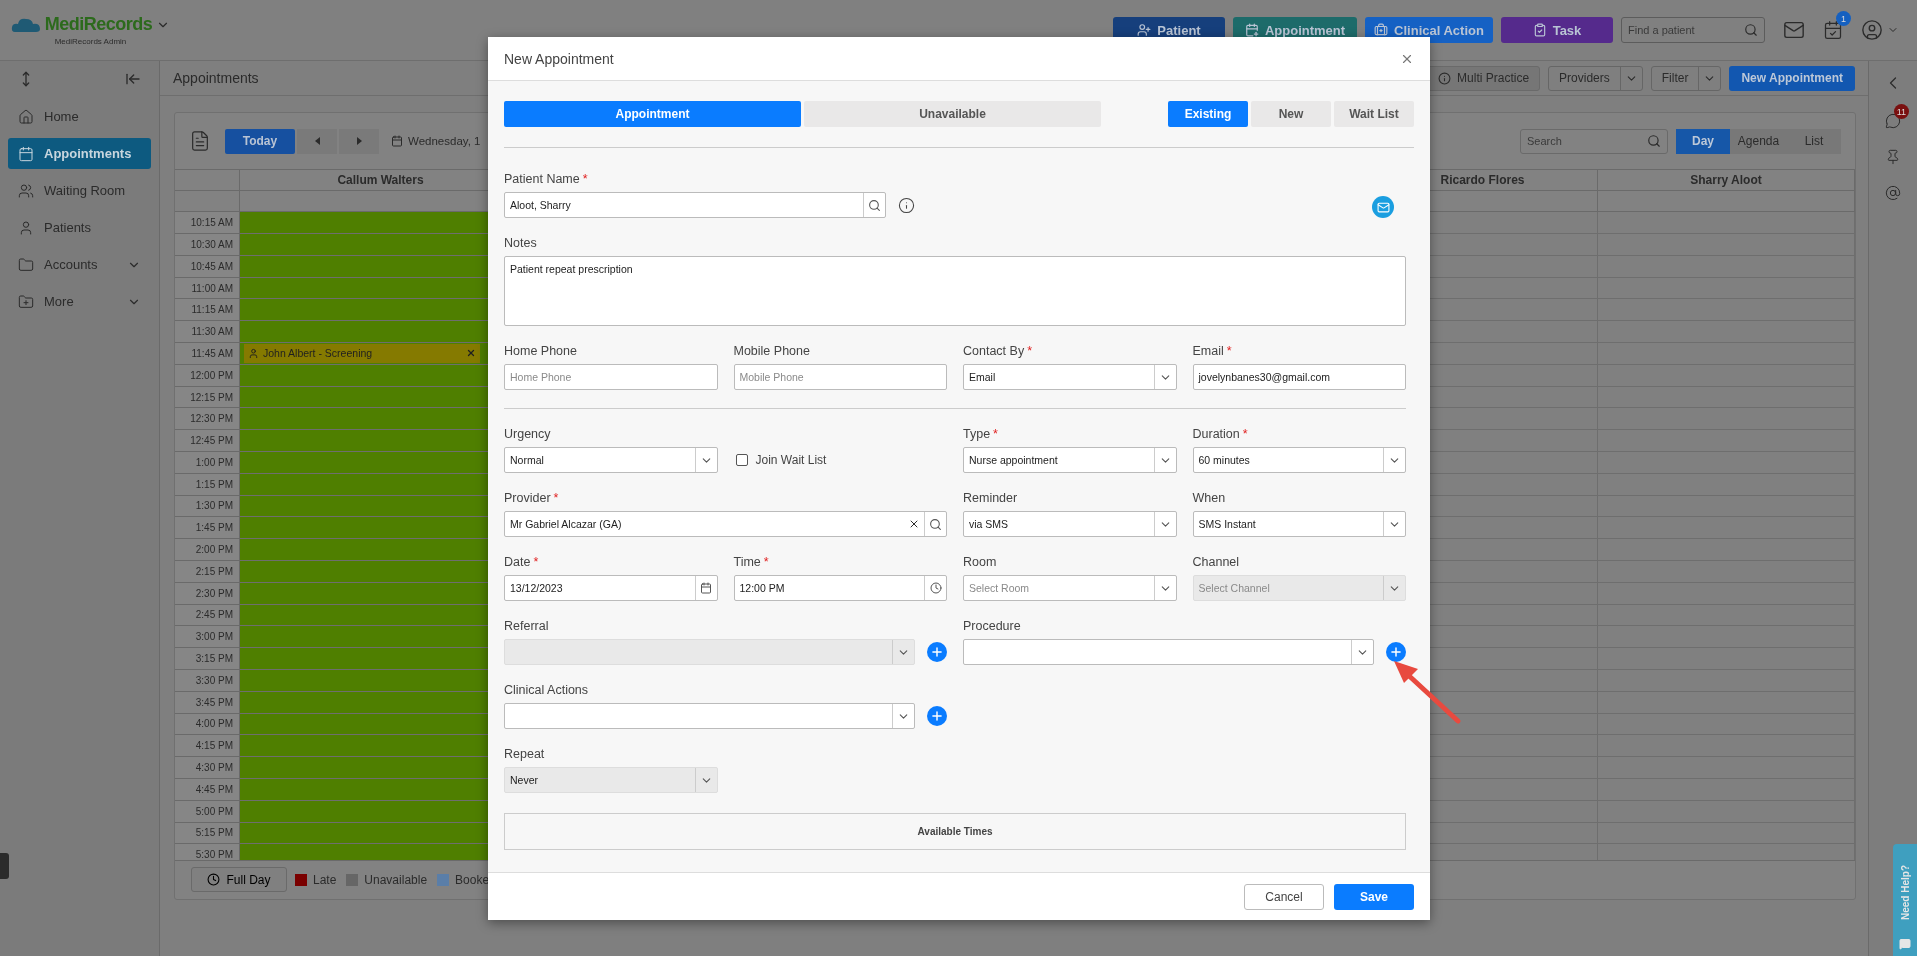  Describe the element at coordinates (1814, 141) in the screenshot. I see `view-tab: List` at that location.